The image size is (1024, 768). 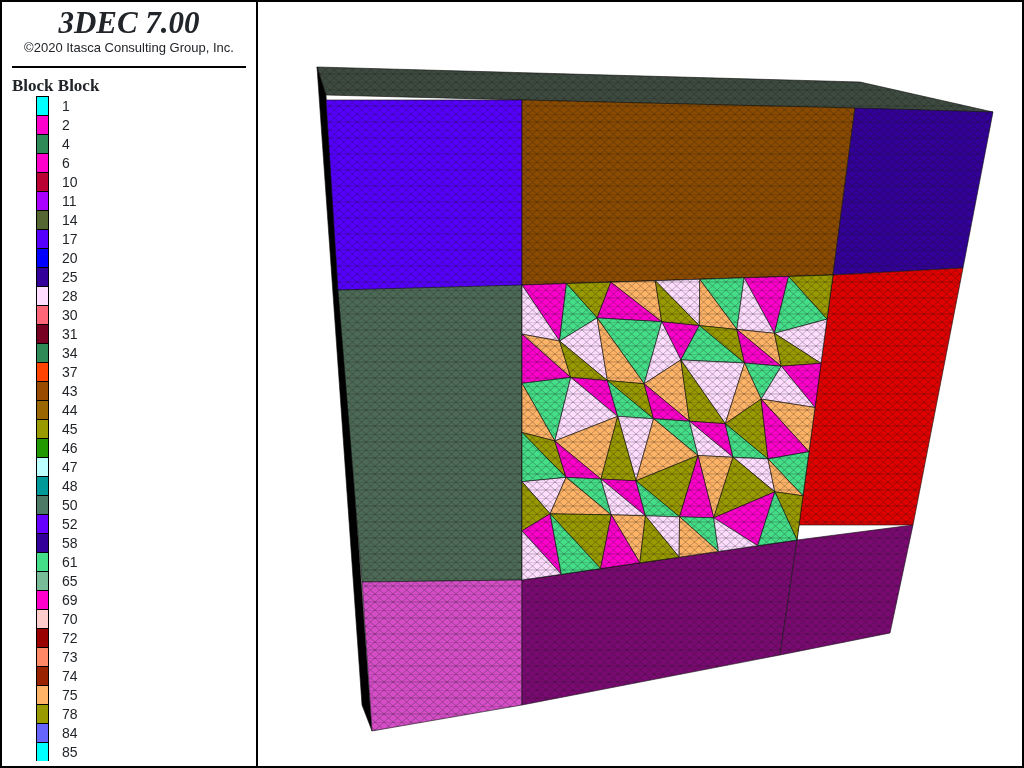 What do you see at coordinates (70, 181) in the screenshot?
I see `legend-label: 10` at bounding box center [70, 181].